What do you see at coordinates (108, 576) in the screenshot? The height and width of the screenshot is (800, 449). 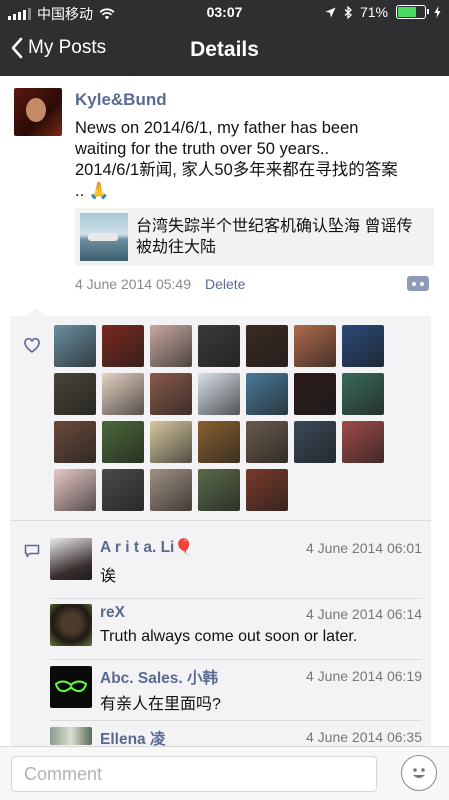 I see `comment-text: 诶` at bounding box center [108, 576].